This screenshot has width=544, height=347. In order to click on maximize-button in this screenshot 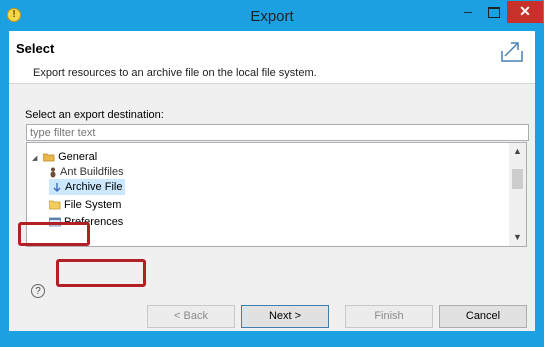, I will do `click(494, 12)`.